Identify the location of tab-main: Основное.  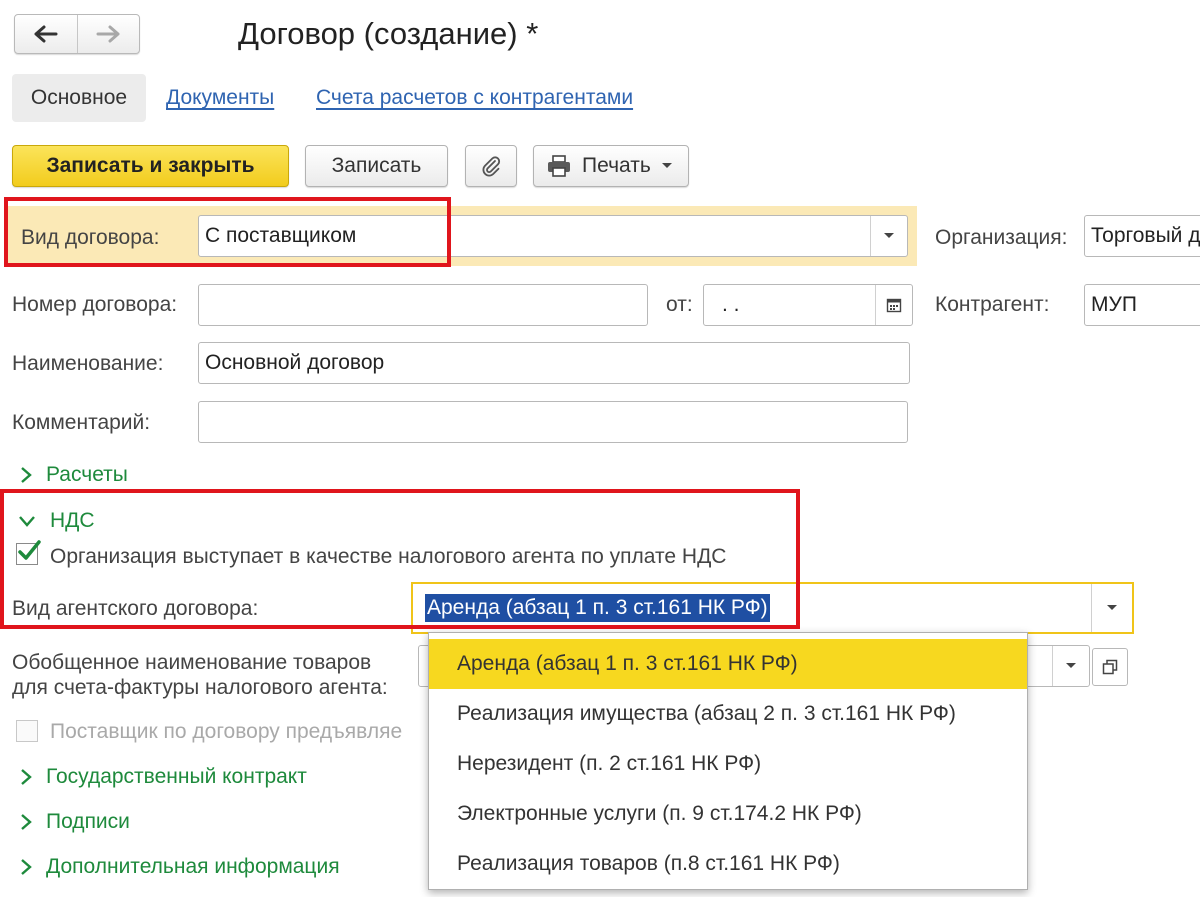
(79, 98).